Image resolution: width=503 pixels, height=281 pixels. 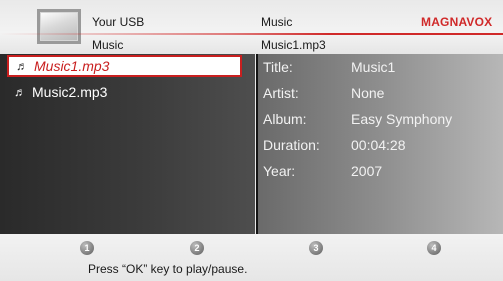 What do you see at coordinates (291, 145) in the screenshot?
I see `detail-key: Duration:` at bounding box center [291, 145].